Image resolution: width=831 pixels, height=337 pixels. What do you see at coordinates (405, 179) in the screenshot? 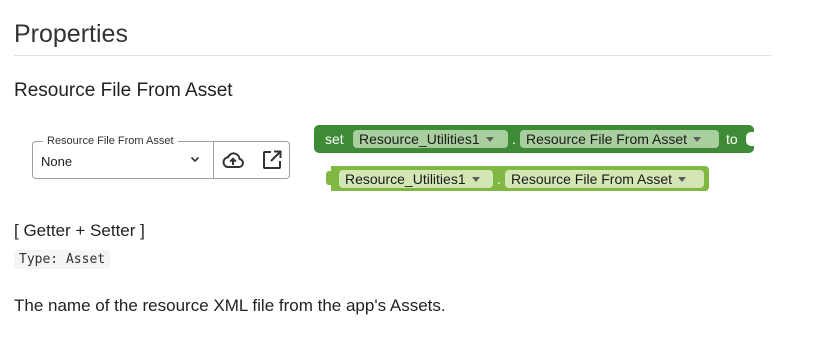
I see `getter-component-label: Resource_Utilities1` at bounding box center [405, 179].